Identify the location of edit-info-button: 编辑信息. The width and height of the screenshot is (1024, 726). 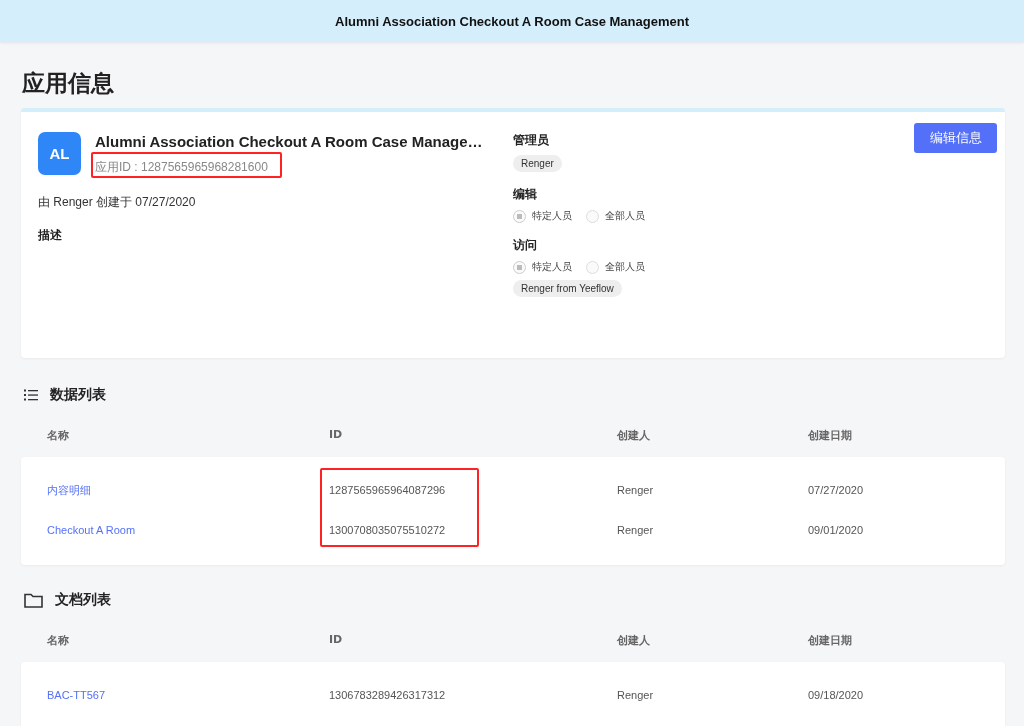
(955, 138).